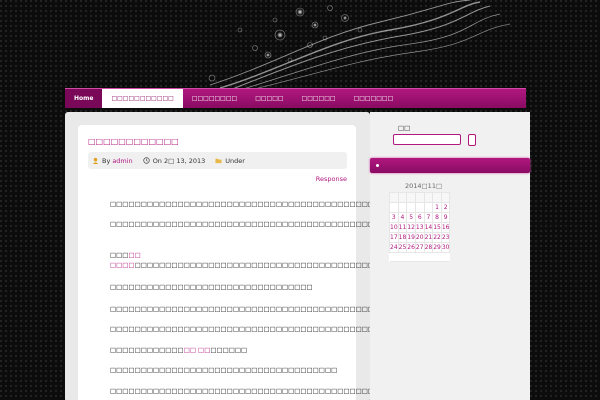  Describe the element at coordinates (445, 247) in the screenshot. I see `calendar-day: 30` at that location.